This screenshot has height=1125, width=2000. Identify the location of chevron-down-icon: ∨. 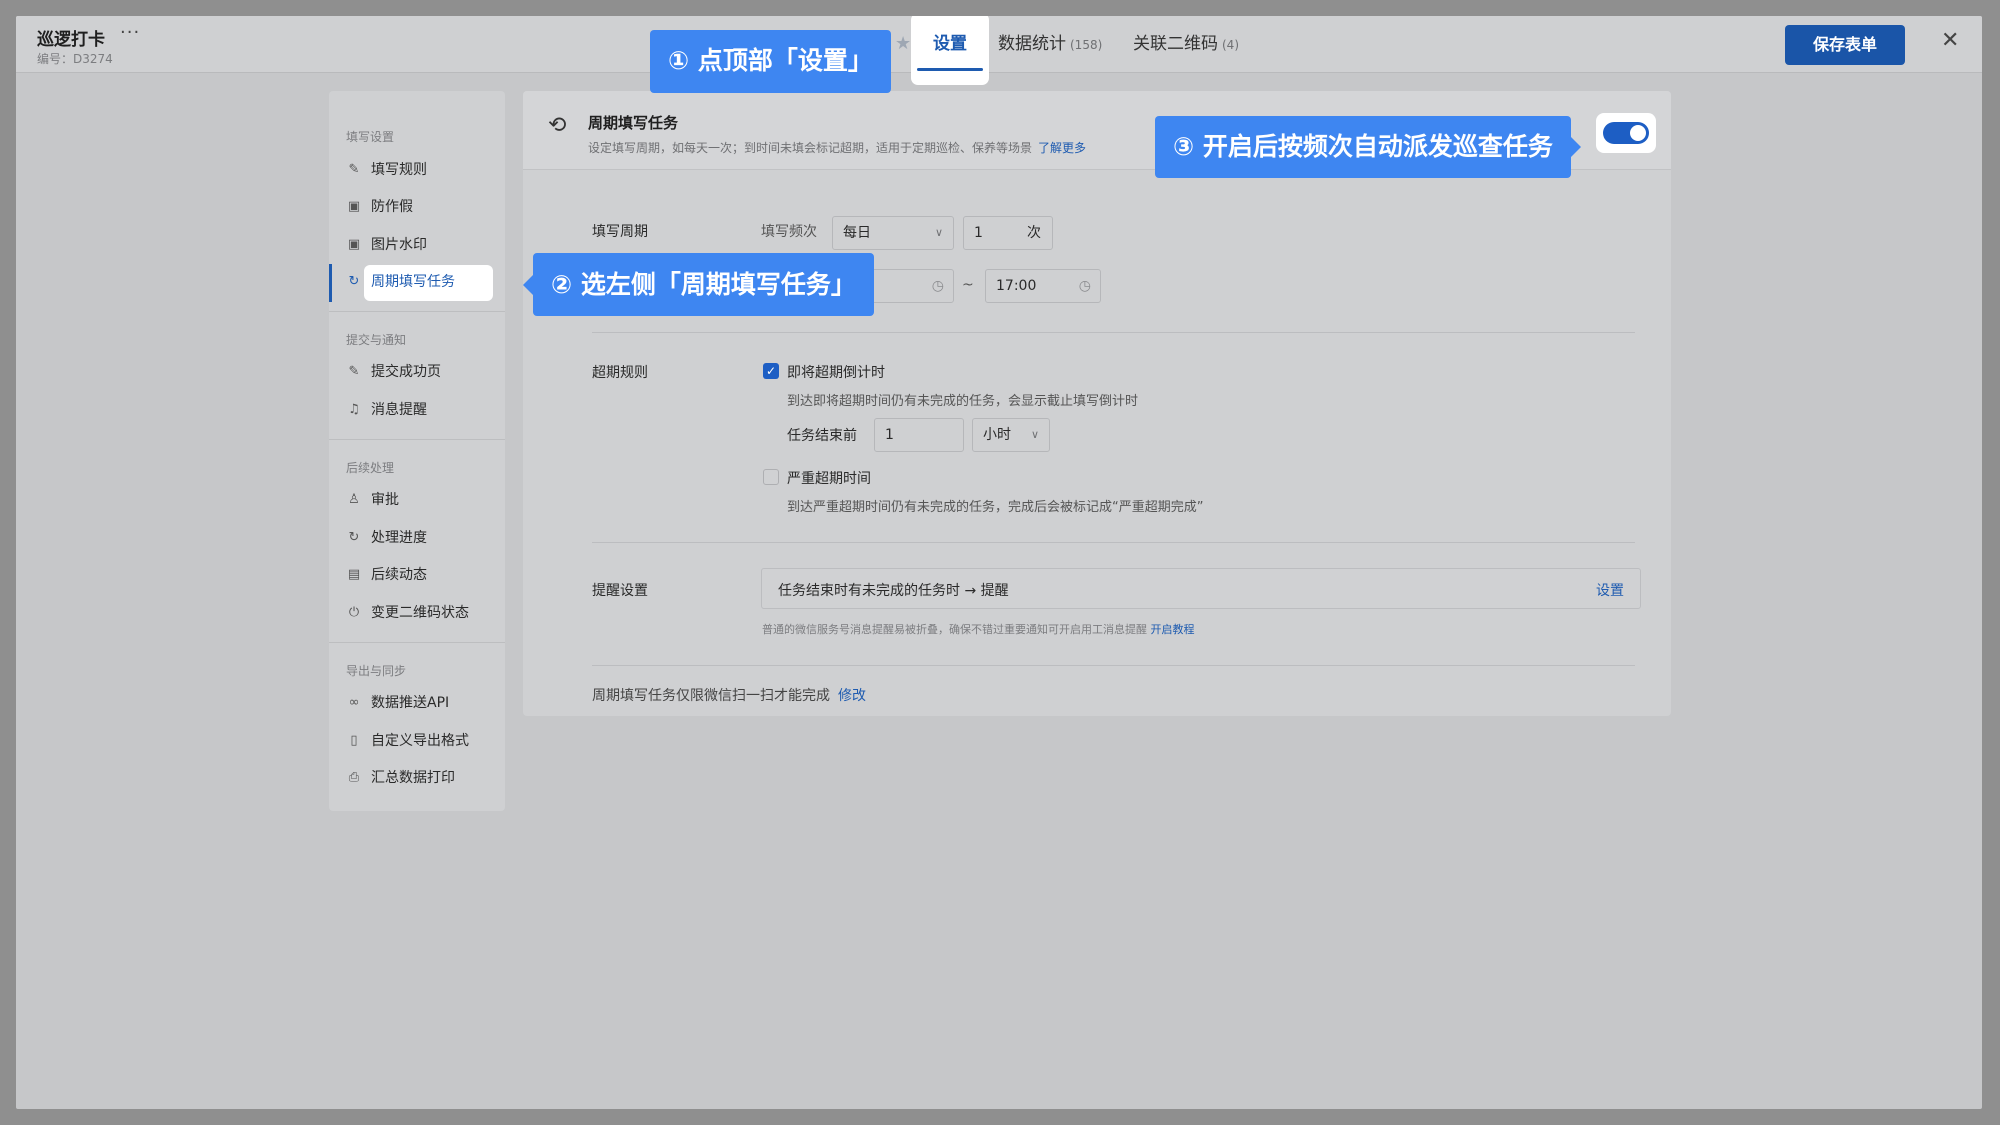
(1034, 434).